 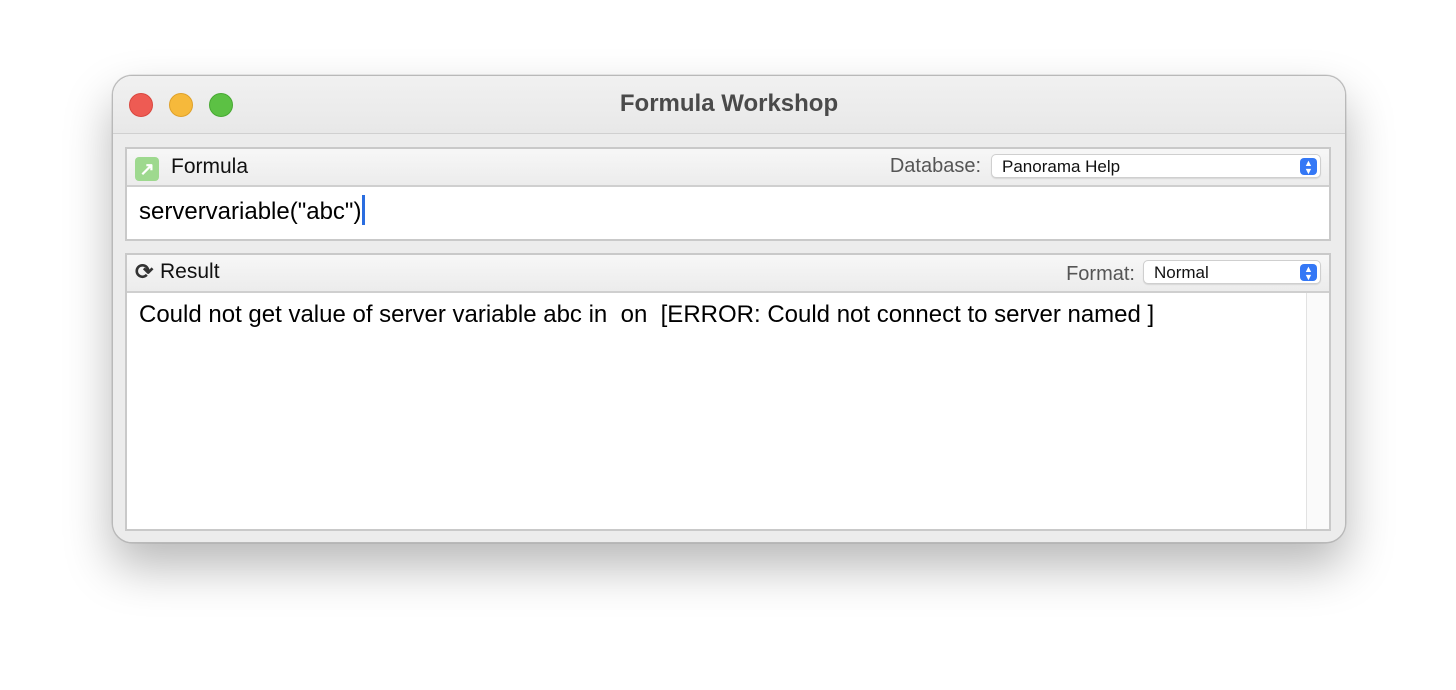 What do you see at coordinates (728, 168) in the screenshot?
I see `formula-panel-header: ↗ Formula Database: Panorama Help ▲ ▼` at bounding box center [728, 168].